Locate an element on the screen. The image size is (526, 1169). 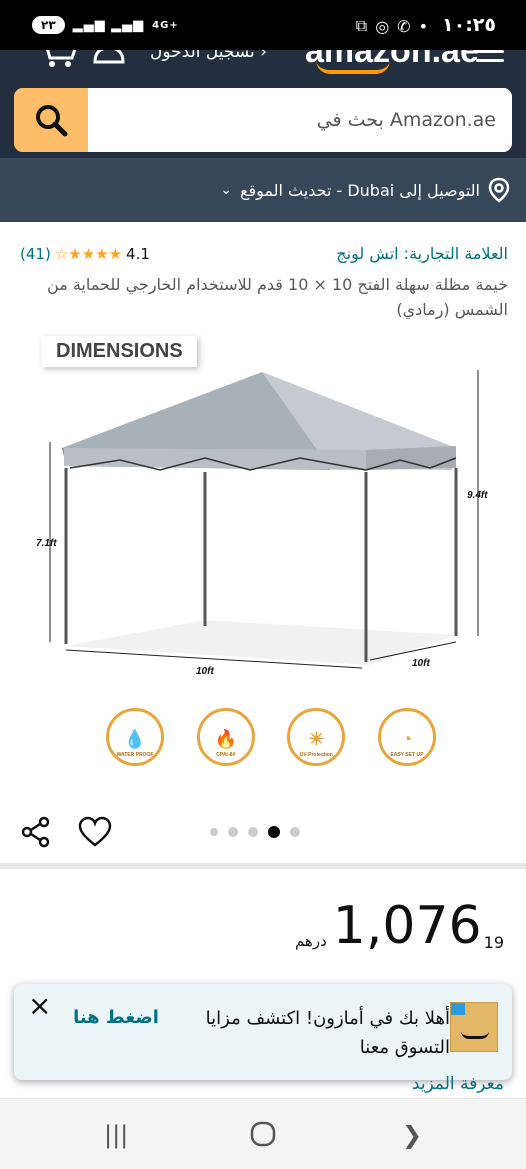
delivery-location-bar: التوصيل إلى Dubai - تحديث الموقع ⌄ is located at coordinates (263, 190).